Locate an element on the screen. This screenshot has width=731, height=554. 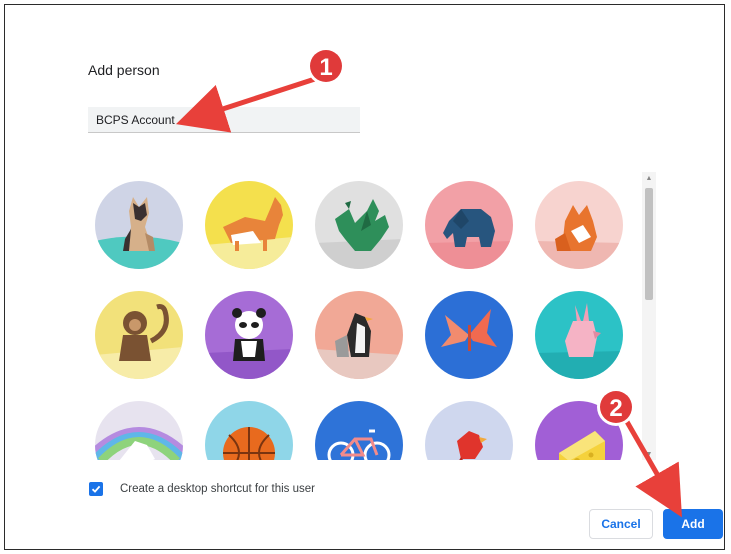
avatar-corgi is located at coordinates (249, 225).